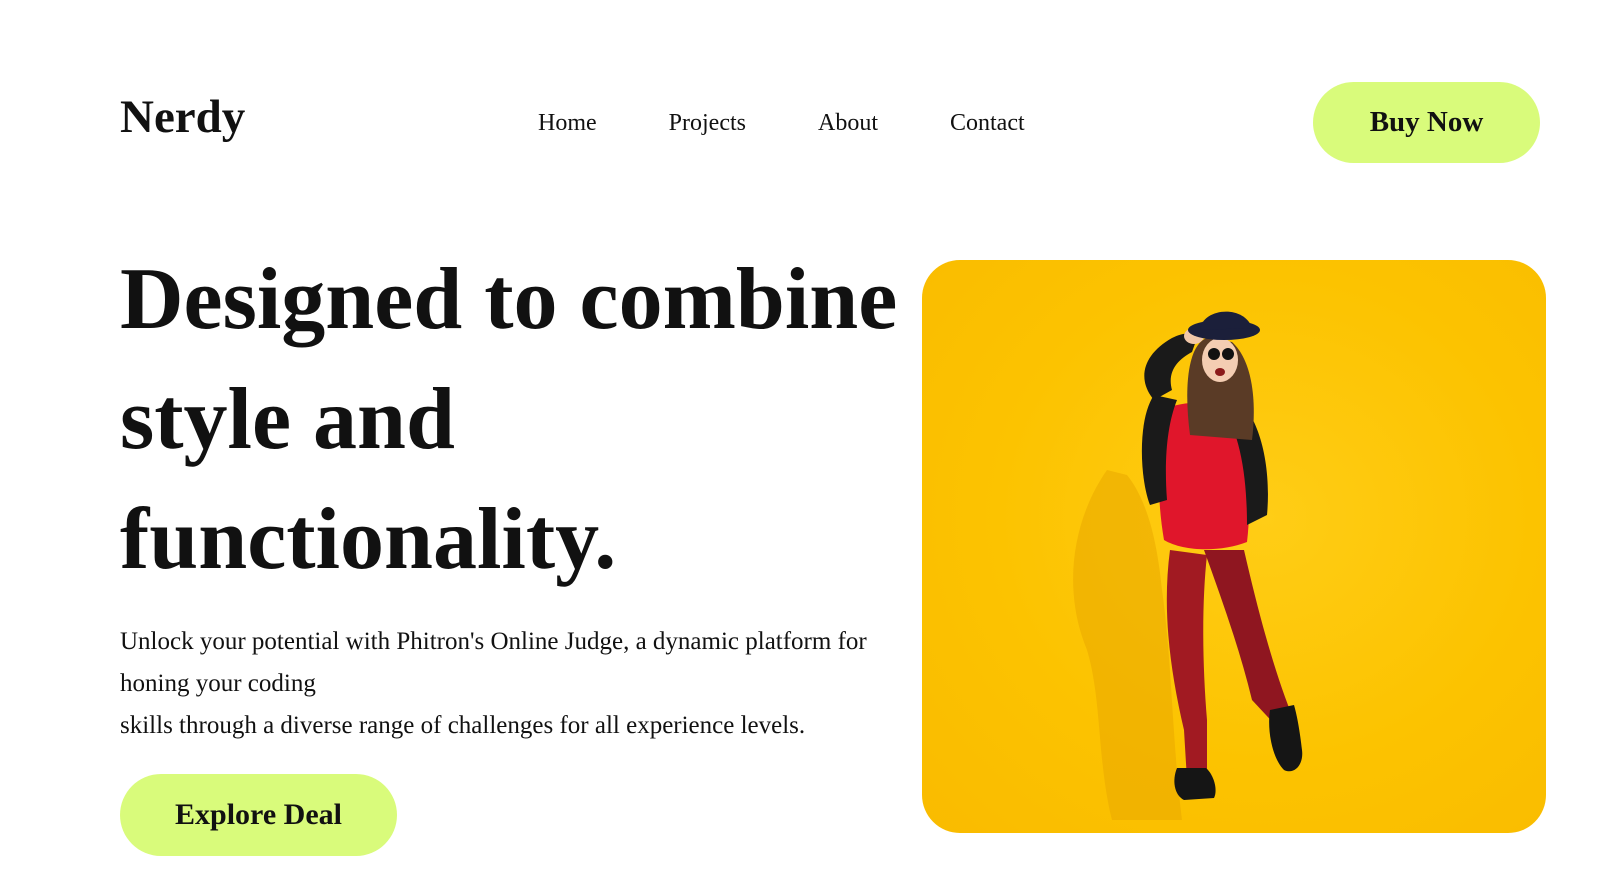 The height and width of the screenshot is (890, 1622). I want to click on brand-logo: Nerdy, so click(182, 117).